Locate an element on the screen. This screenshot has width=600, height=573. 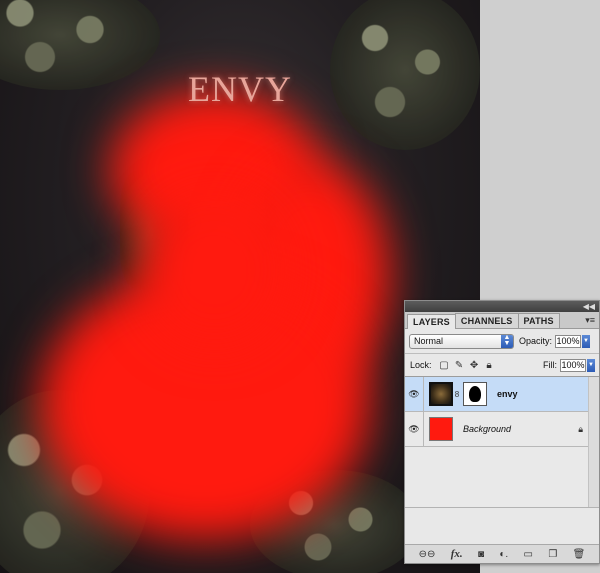
layers-scrollbar is located at coordinates (593, 442).